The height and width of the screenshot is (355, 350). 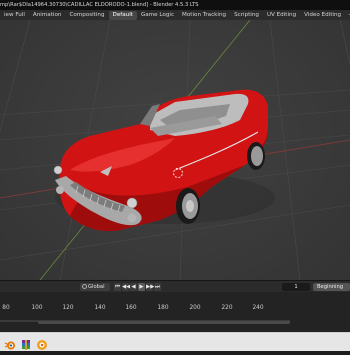 I want to click on tab-uv-editing: UV Editing, so click(x=281, y=15).